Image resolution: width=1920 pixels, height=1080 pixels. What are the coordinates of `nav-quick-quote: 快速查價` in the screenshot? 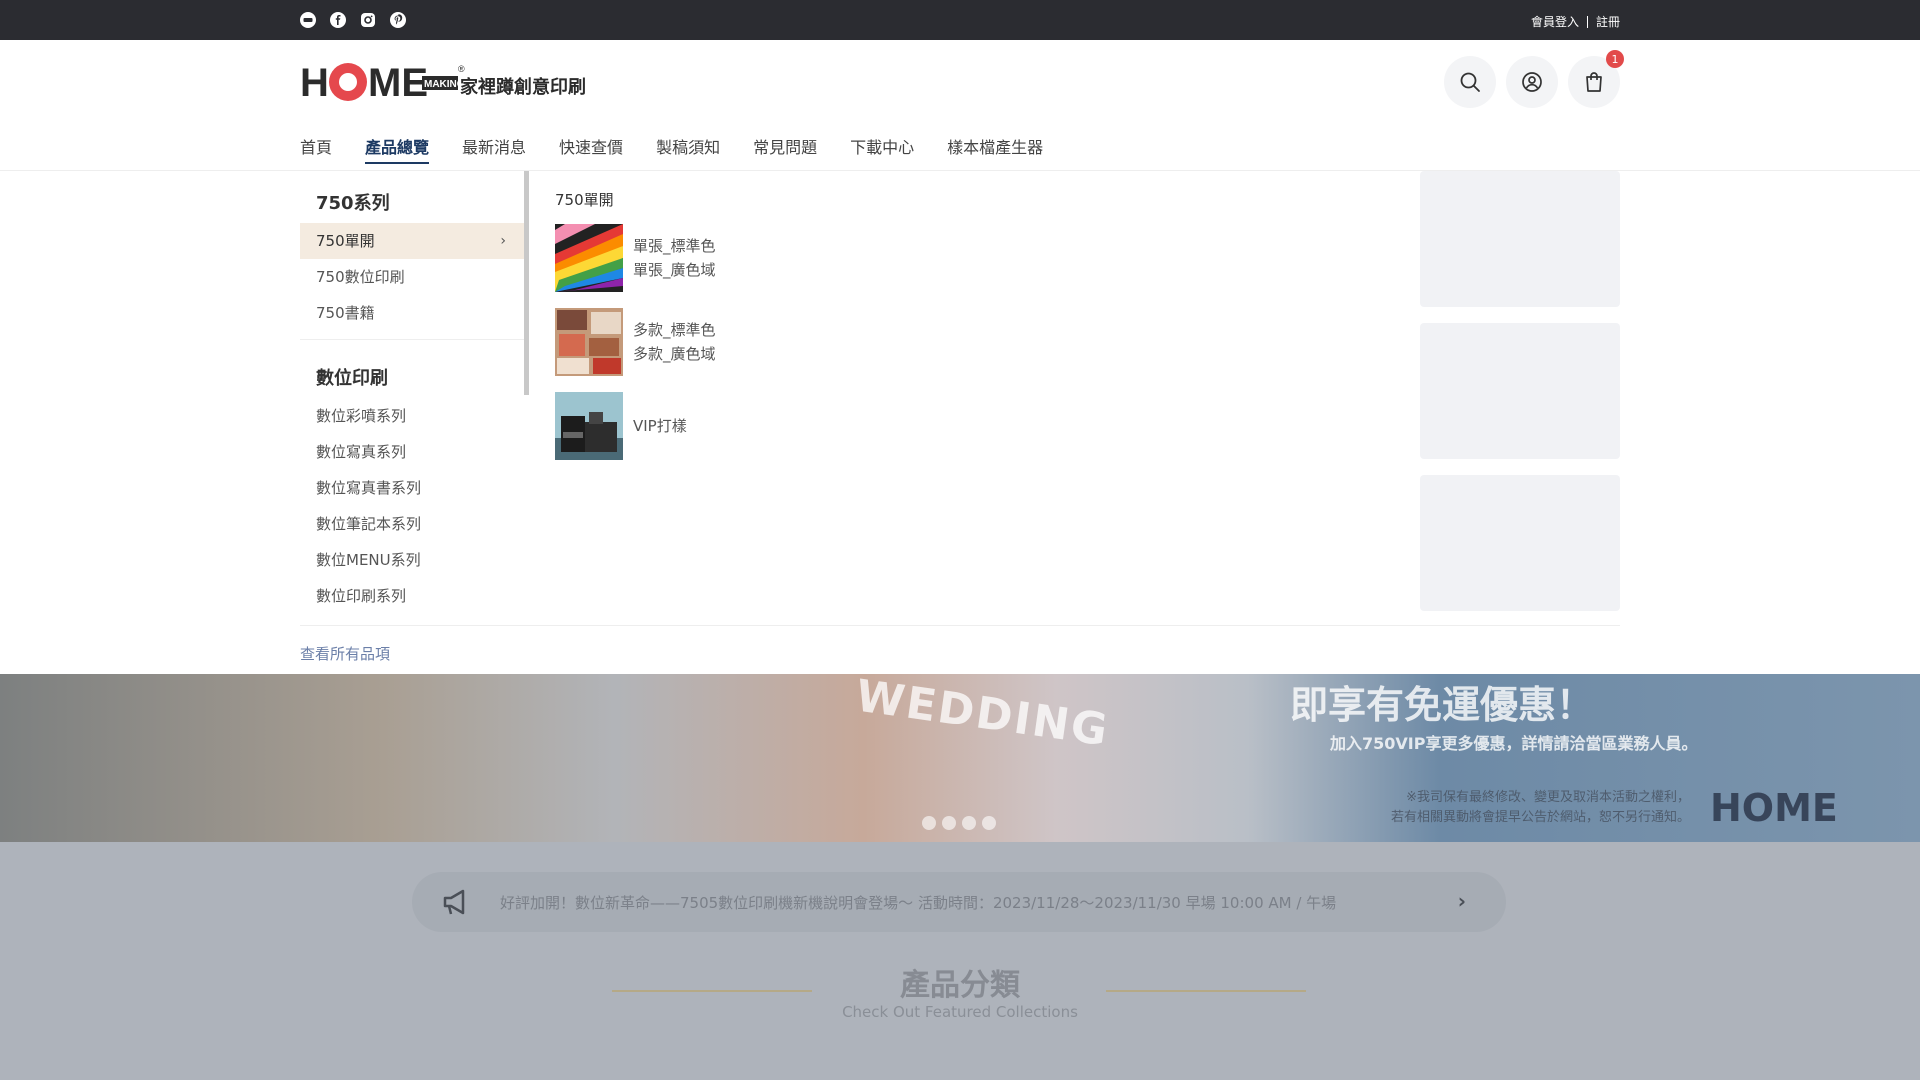 It's located at (591, 149).